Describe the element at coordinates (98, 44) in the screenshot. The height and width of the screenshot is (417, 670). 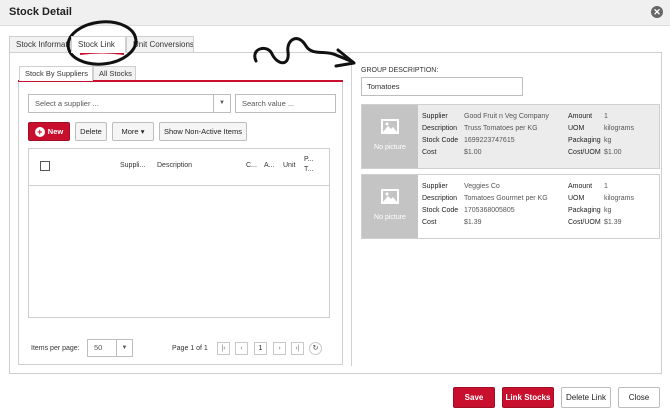
I see `tab-stock-link: Stock Link` at that location.